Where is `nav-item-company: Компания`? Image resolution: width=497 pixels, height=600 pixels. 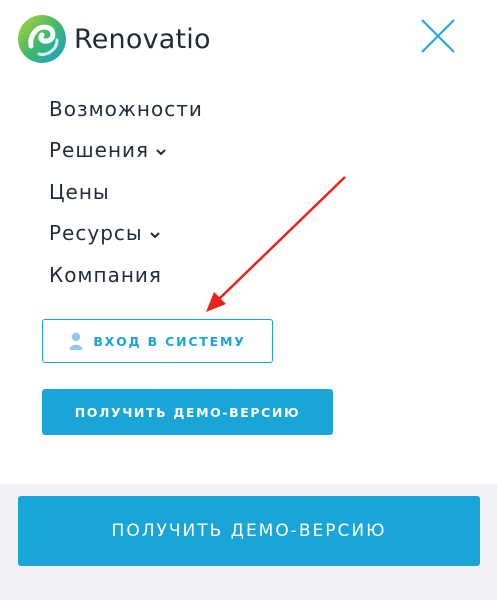
nav-item-company: Компания is located at coordinates (126, 275).